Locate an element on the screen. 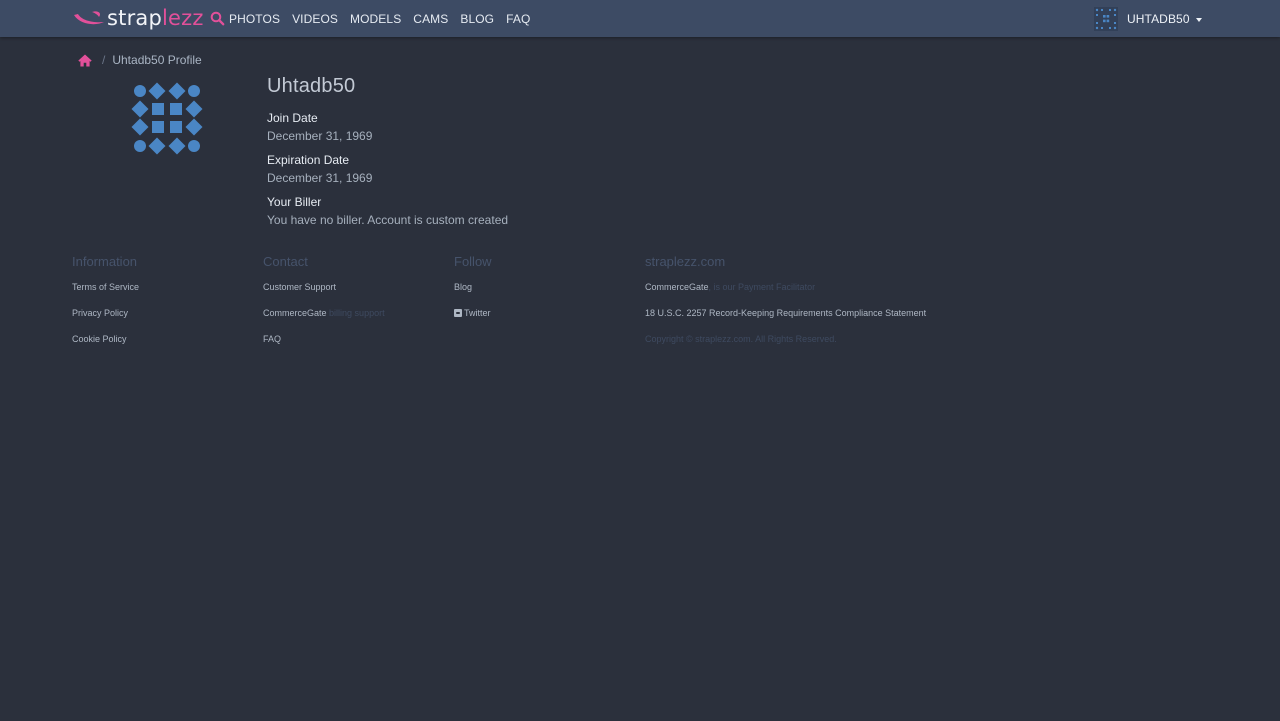 This screenshot has width=1280, height=721. payment-facilitator-text: , is our Payment Facilitator is located at coordinates (762, 287).